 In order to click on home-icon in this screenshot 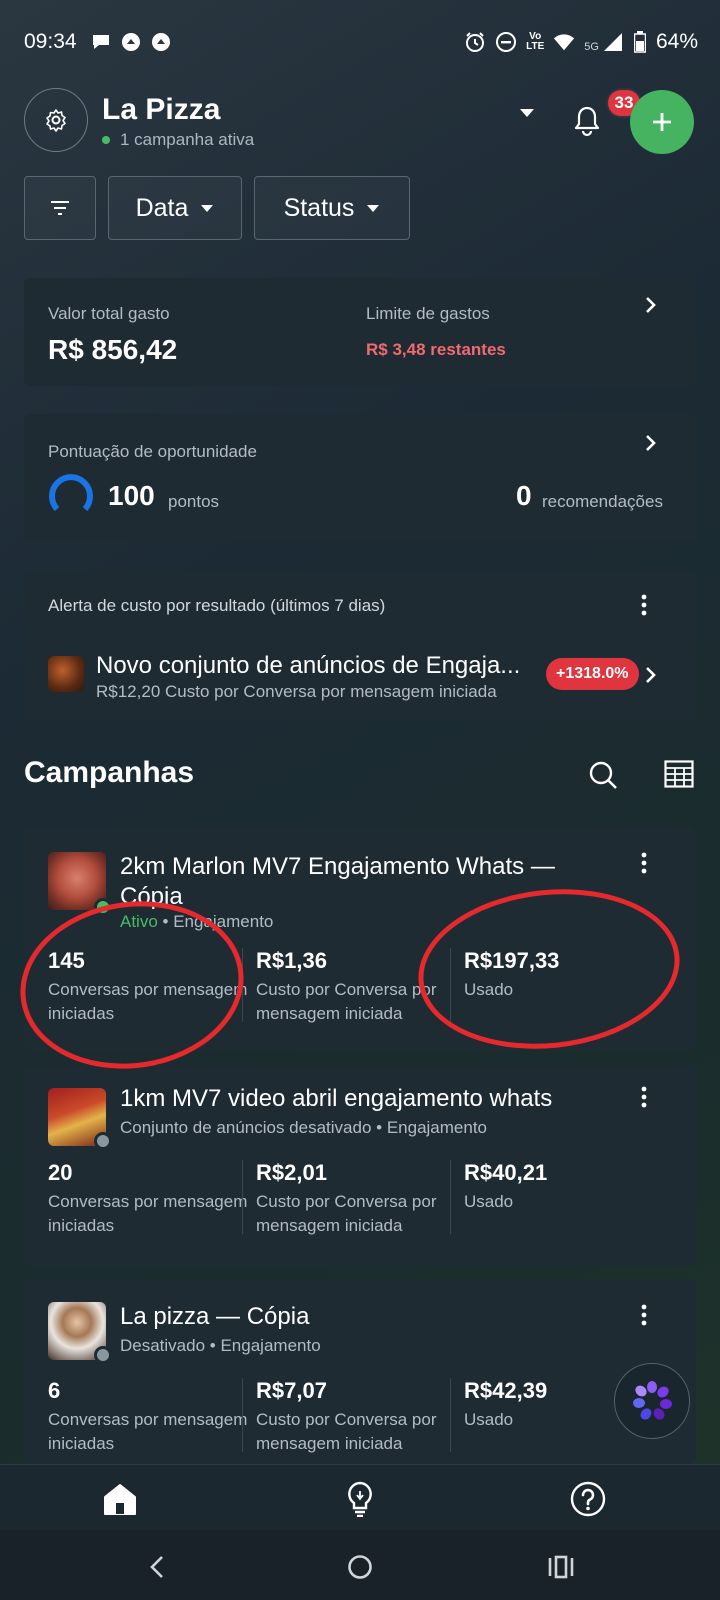, I will do `click(120, 1499)`.